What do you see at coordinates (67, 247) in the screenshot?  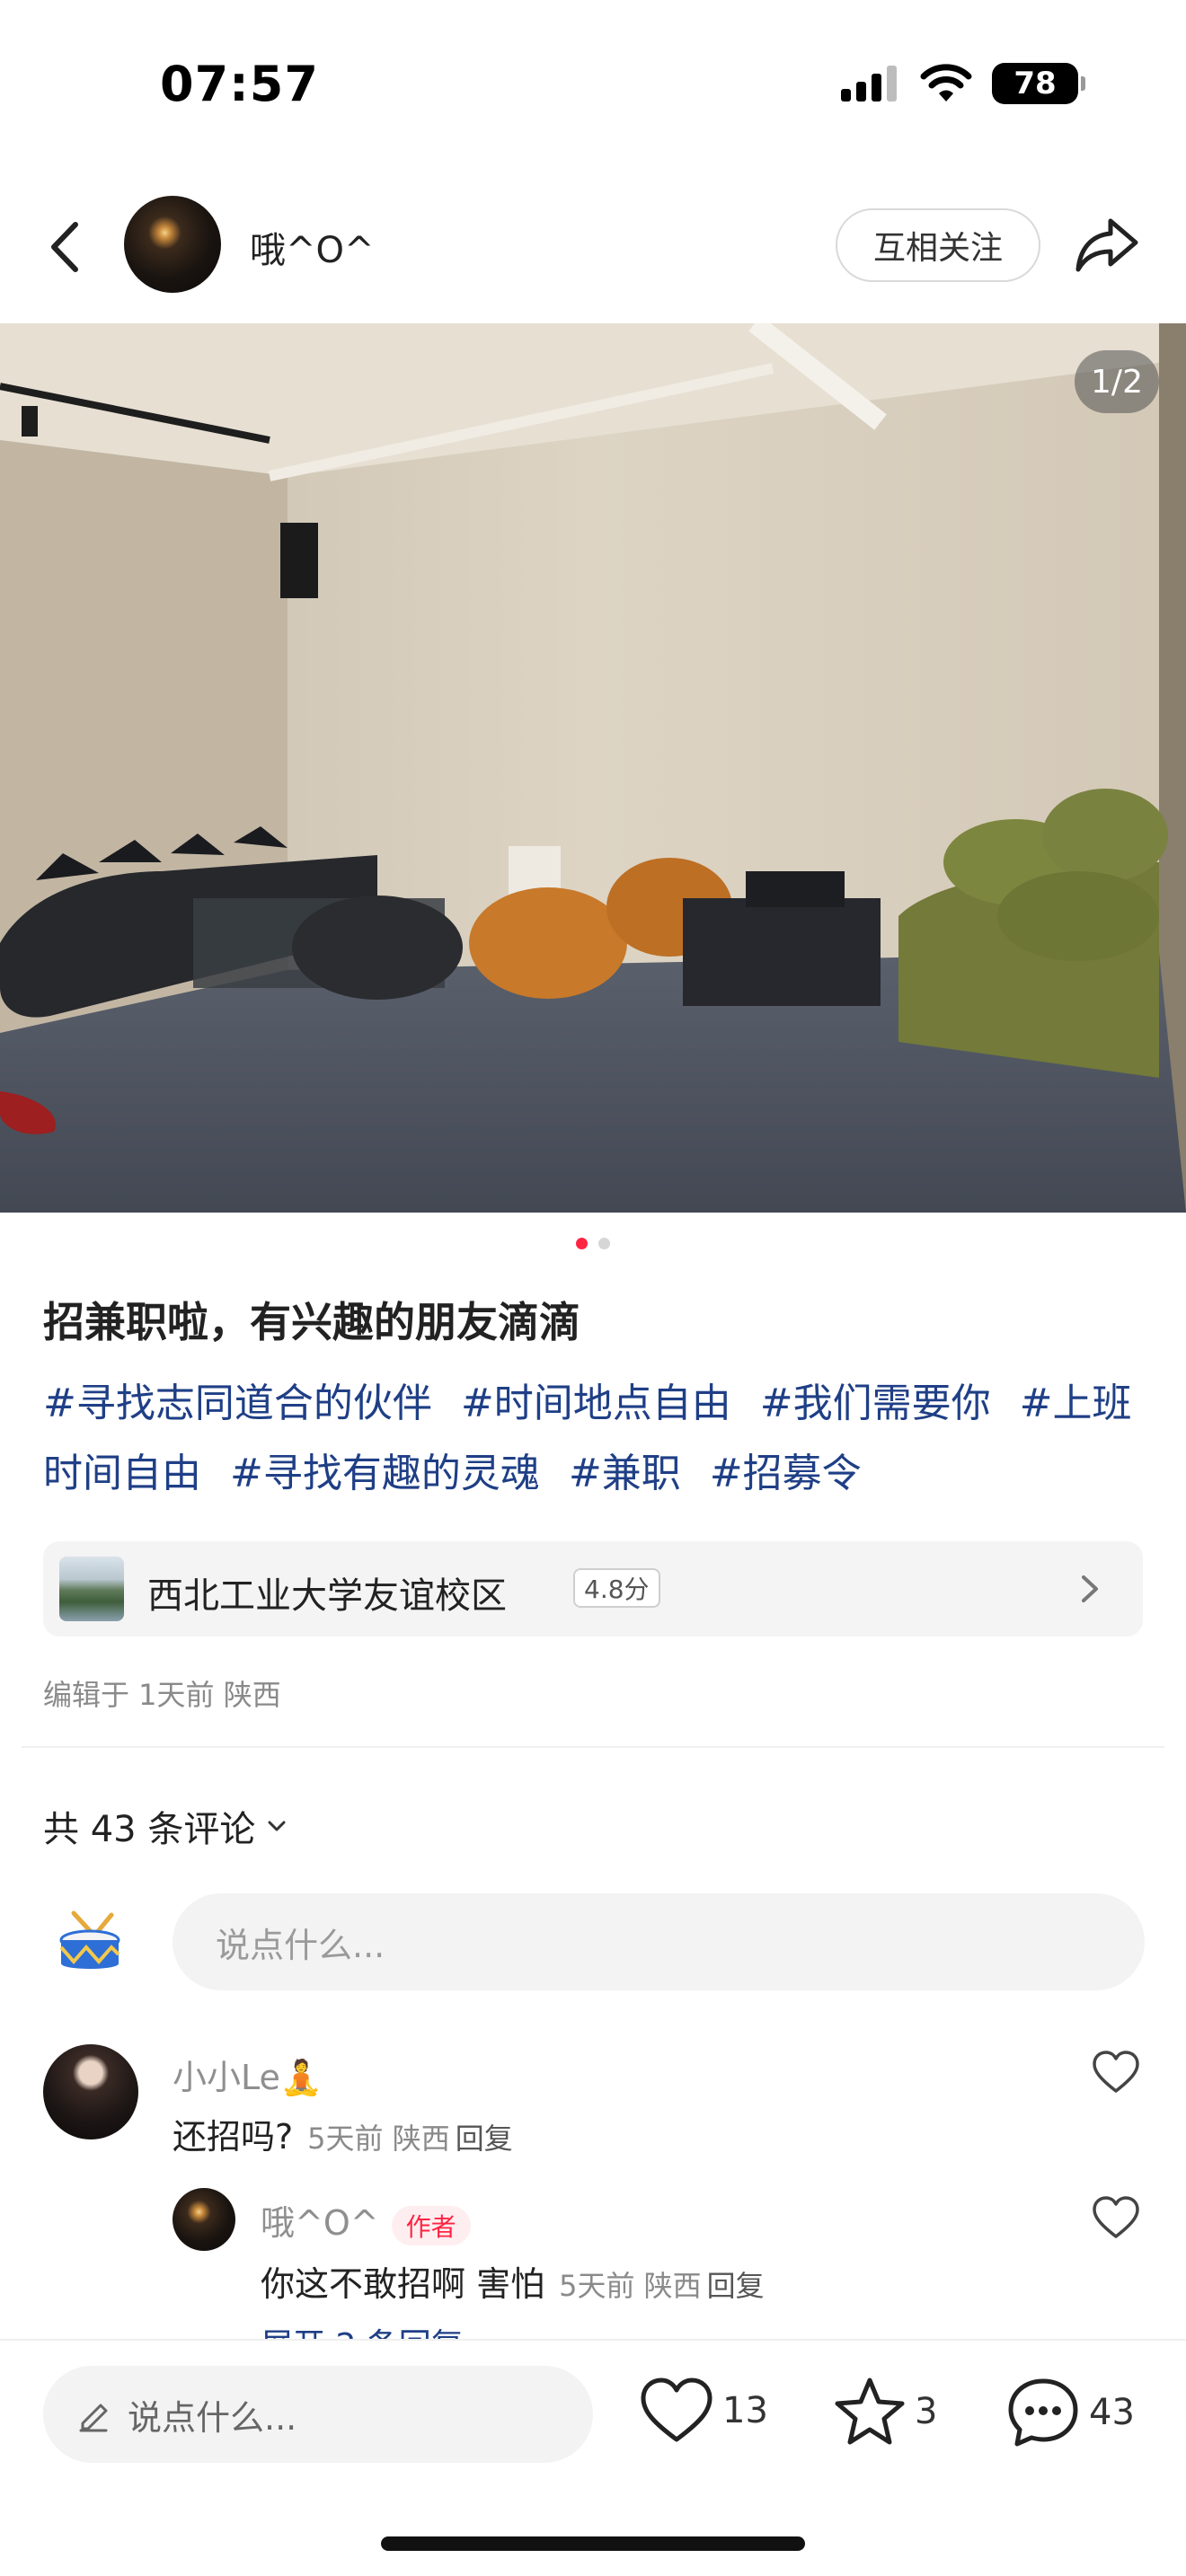 I see `back-arrow-icon` at bounding box center [67, 247].